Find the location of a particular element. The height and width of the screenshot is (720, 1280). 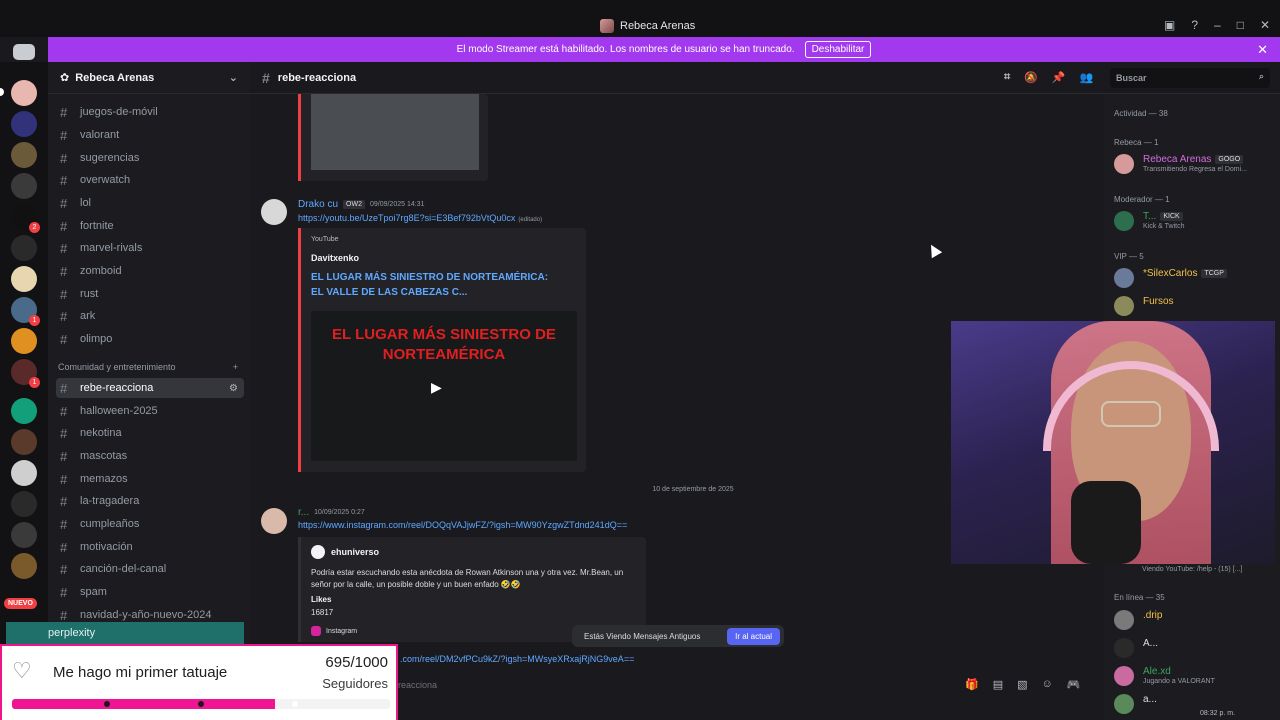

channel-settings-icon: ⚙ is located at coordinates (233, 388).